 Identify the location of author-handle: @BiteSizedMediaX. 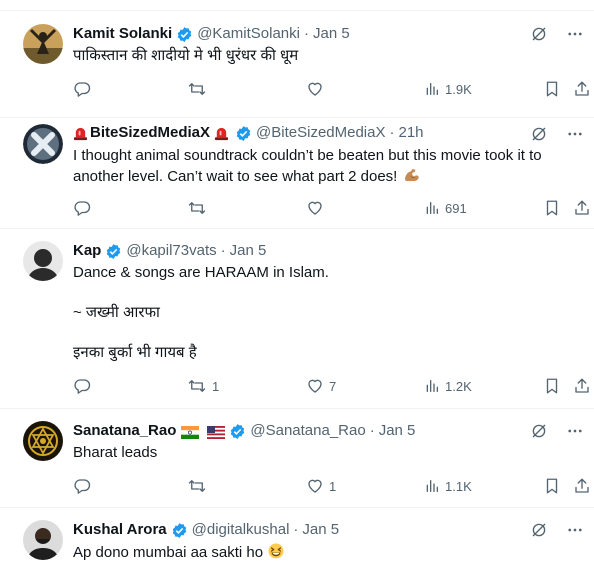
(320, 133).